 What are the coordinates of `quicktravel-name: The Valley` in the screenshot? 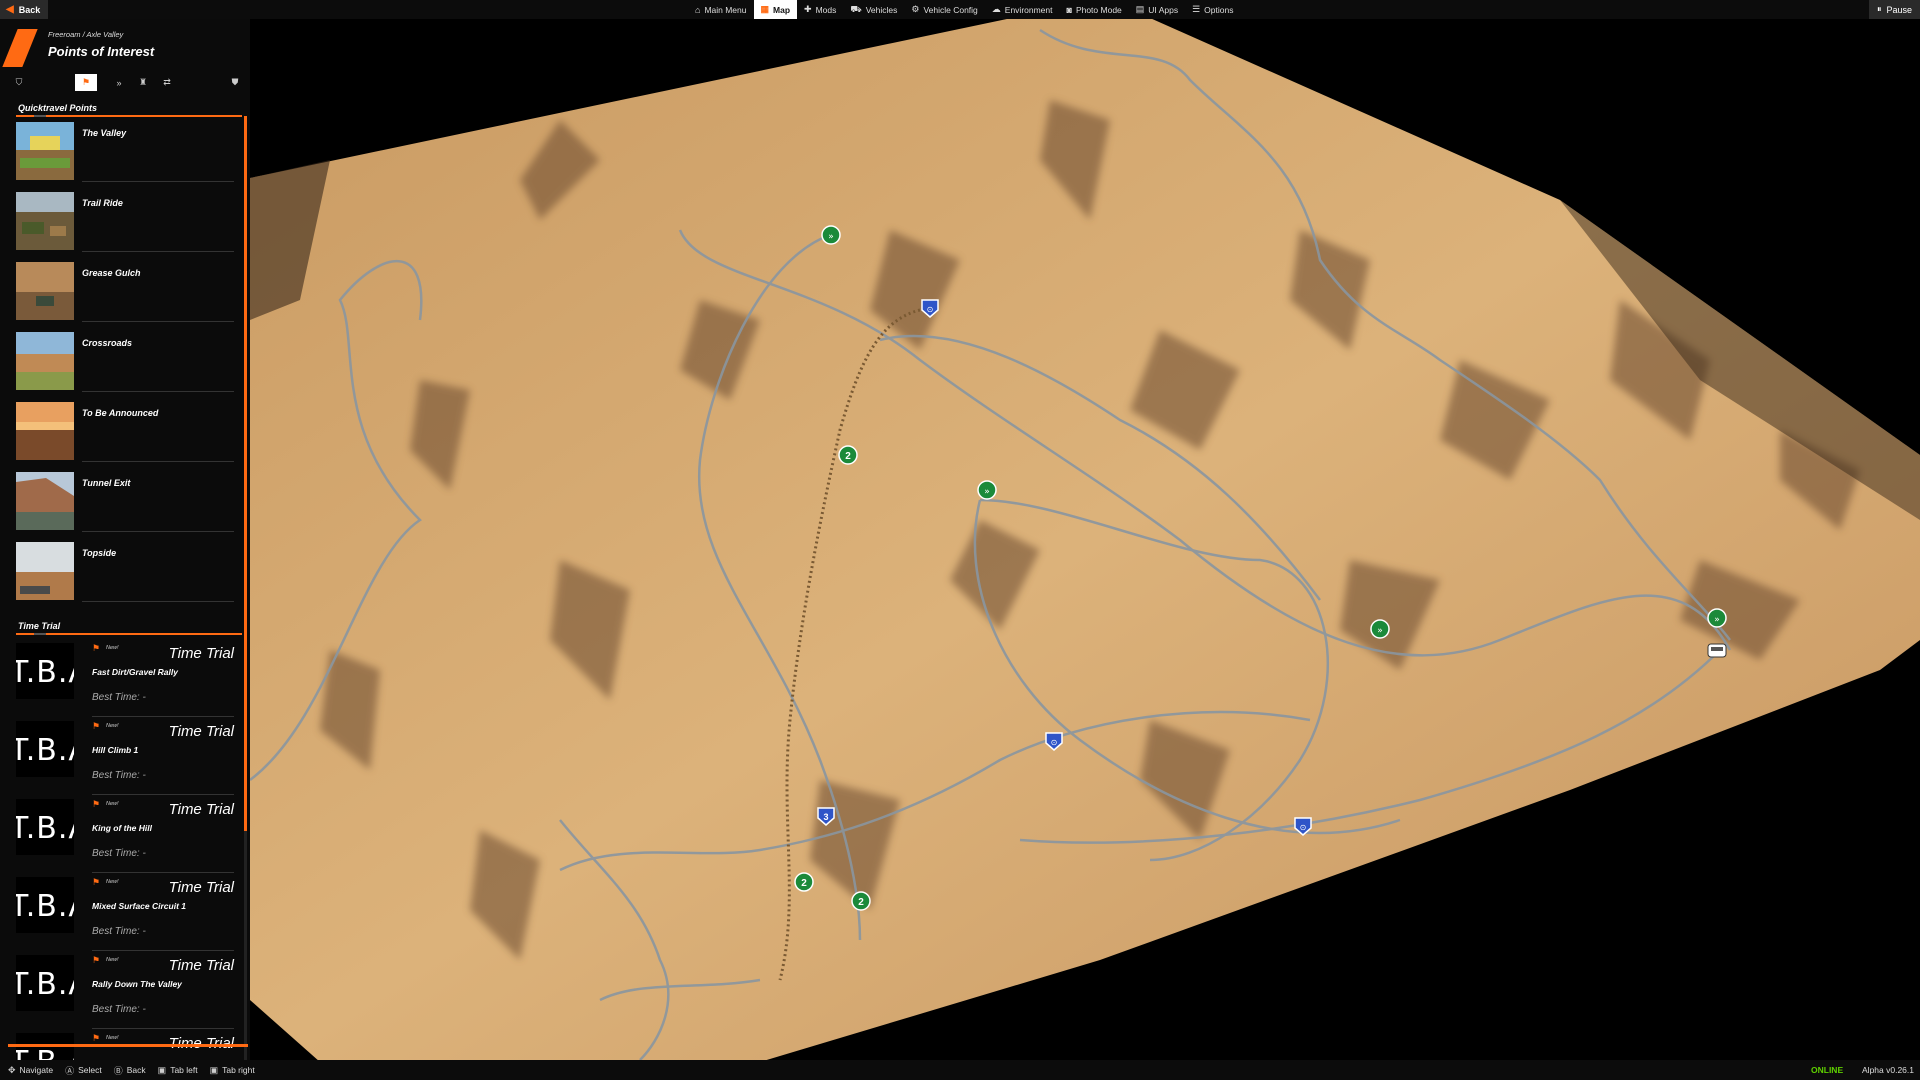 It's located at (104, 133).